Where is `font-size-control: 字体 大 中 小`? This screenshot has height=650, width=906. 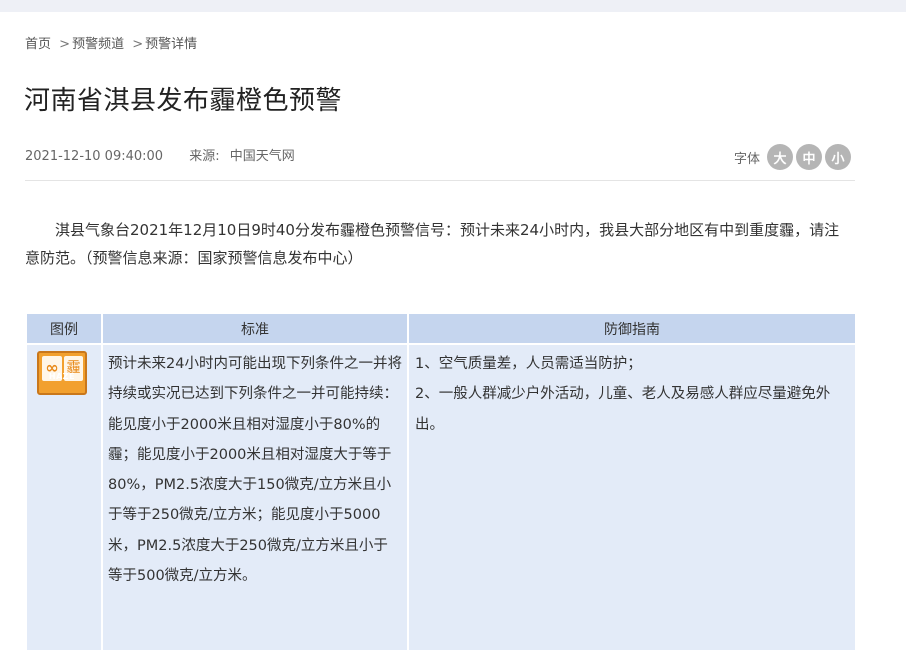 font-size-control: 字体 大 中 小 is located at coordinates (793, 157).